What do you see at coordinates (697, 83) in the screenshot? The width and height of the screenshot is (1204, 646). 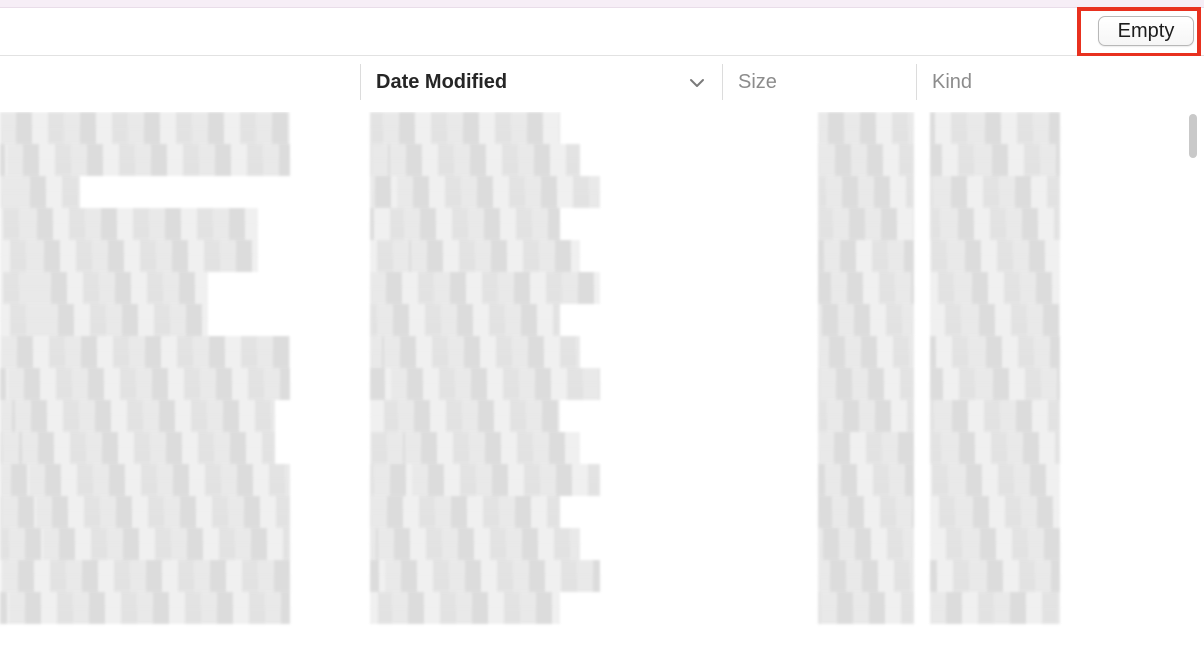 I see `chevron-down-icon` at bounding box center [697, 83].